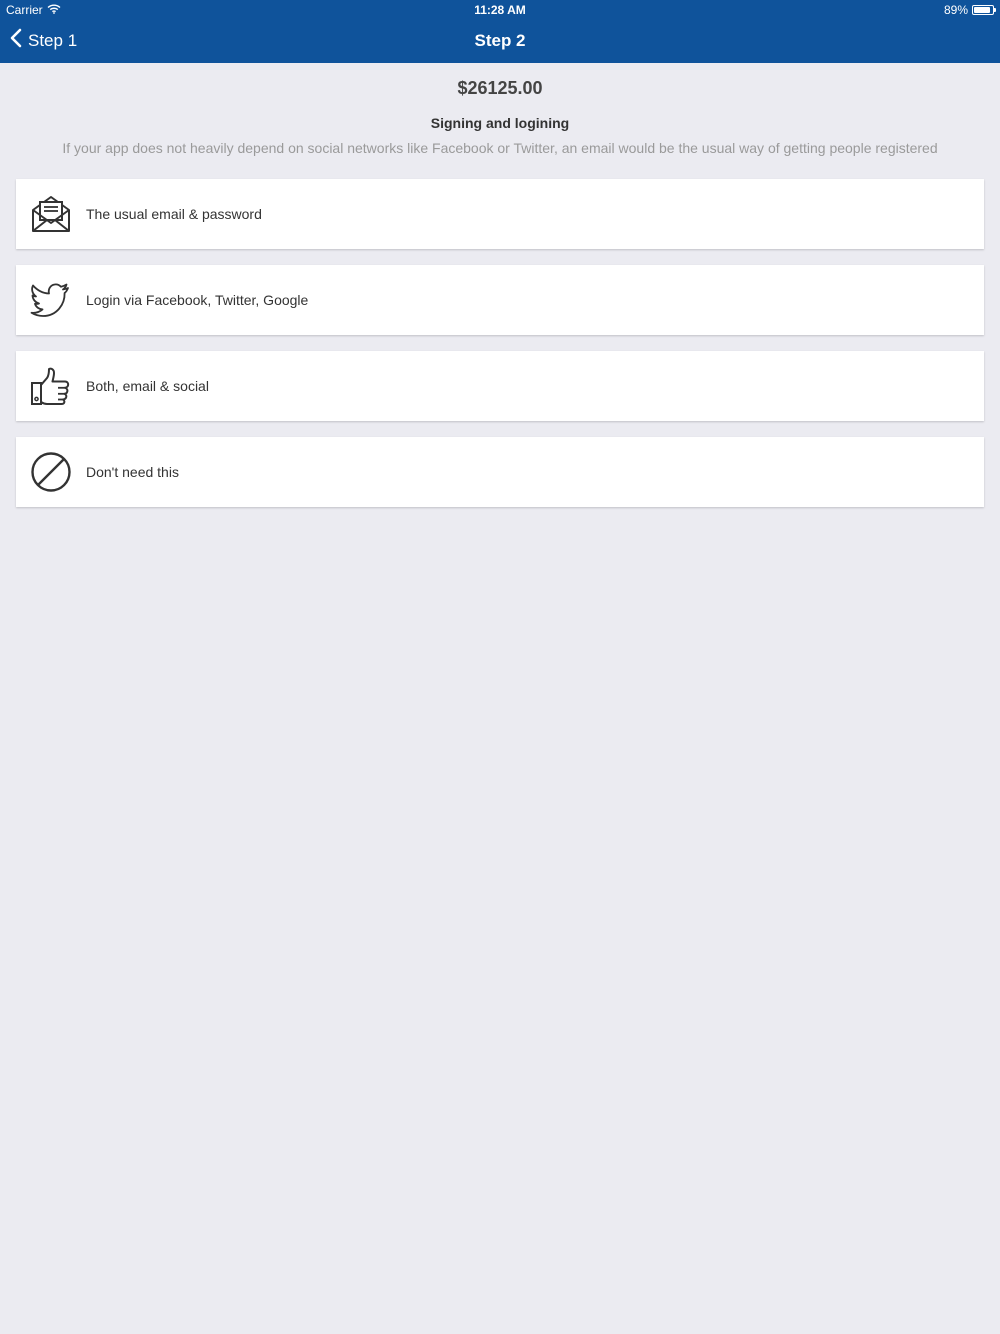 The width and height of the screenshot is (1000, 1334). Describe the element at coordinates (500, 386) in the screenshot. I see `option-both: Both, email & social` at that location.